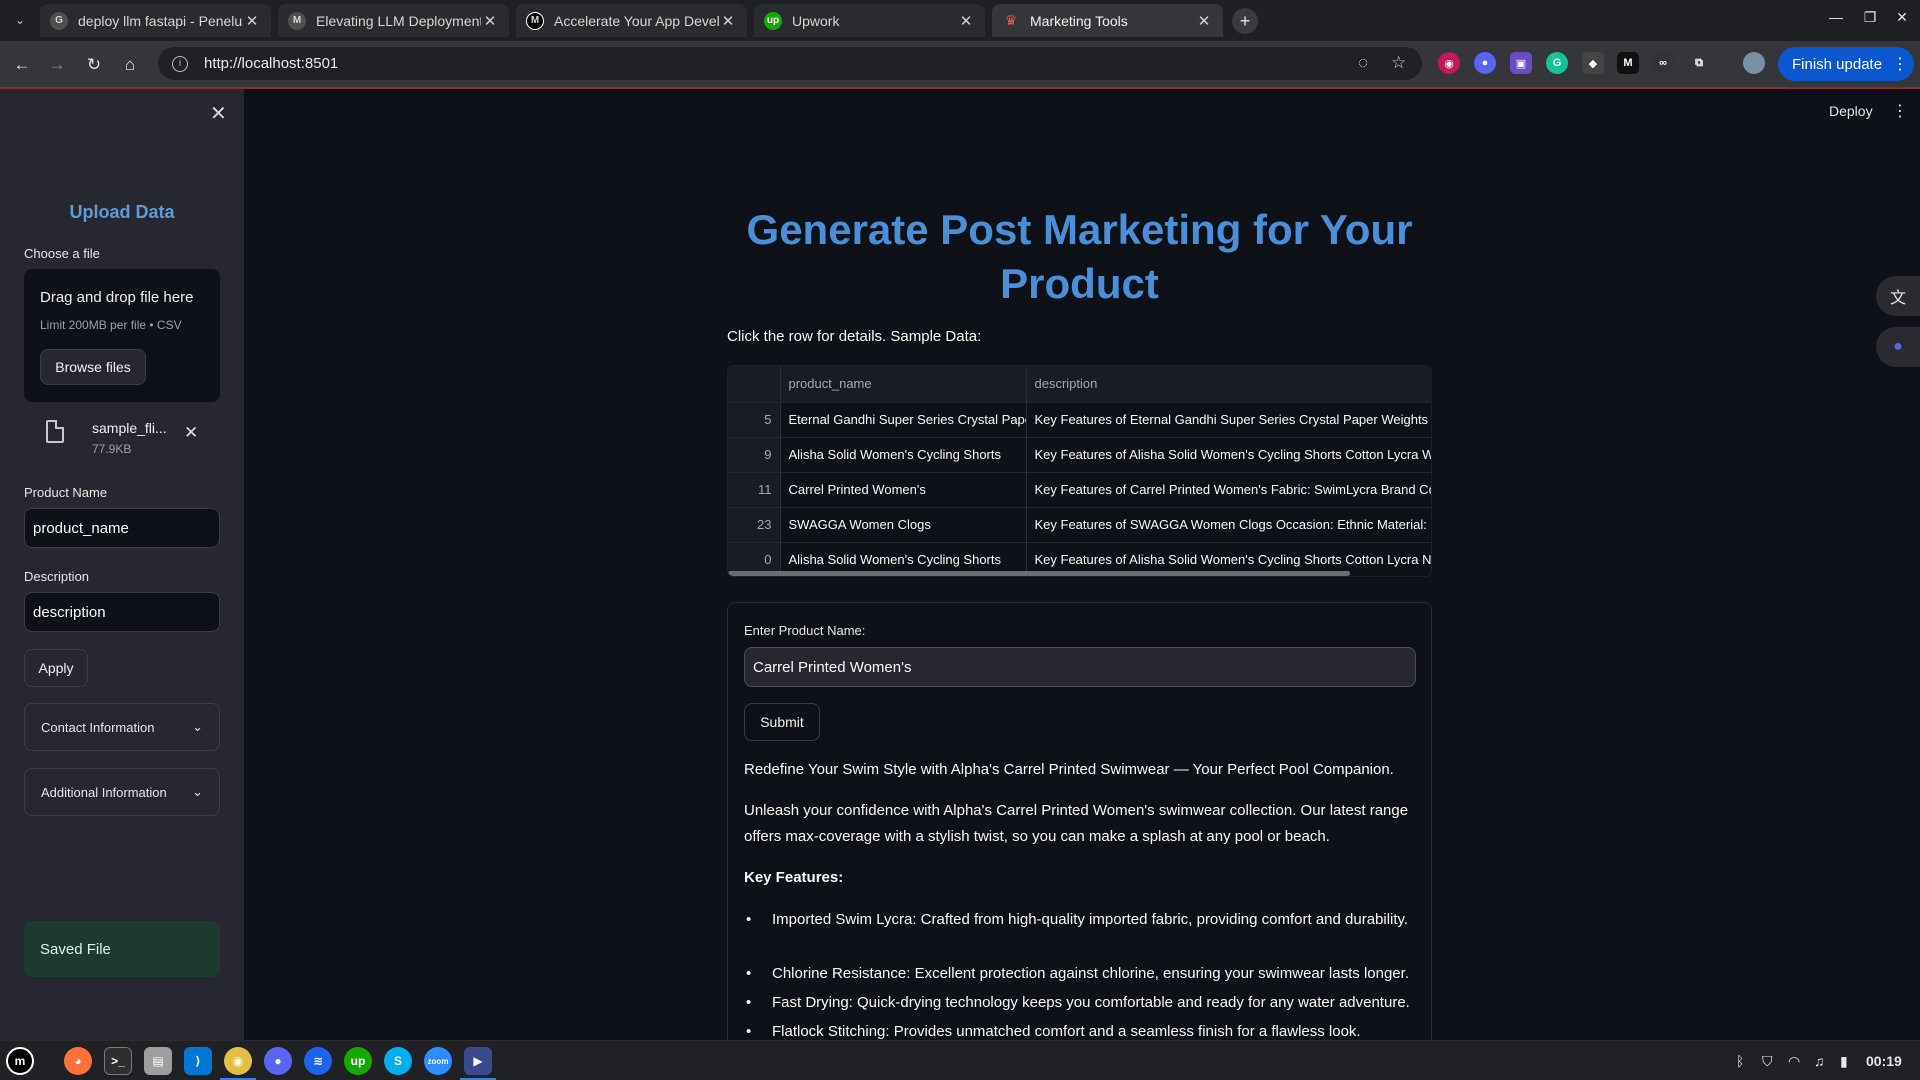  What do you see at coordinates (1593, 63) in the screenshot?
I see `extension-icon: ◆` at bounding box center [1593, 63].